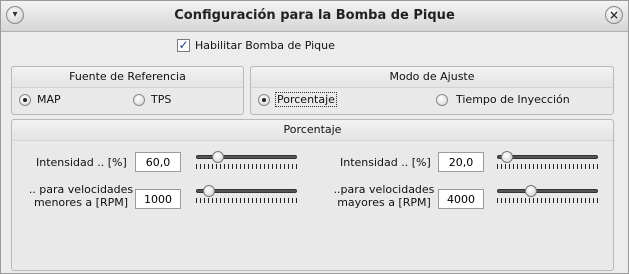  What do you see at coordinates (385, 162) in the screenshot?
I see `right-intensity-label: Intensidad .. [%]` at bounding box center [385, 162].